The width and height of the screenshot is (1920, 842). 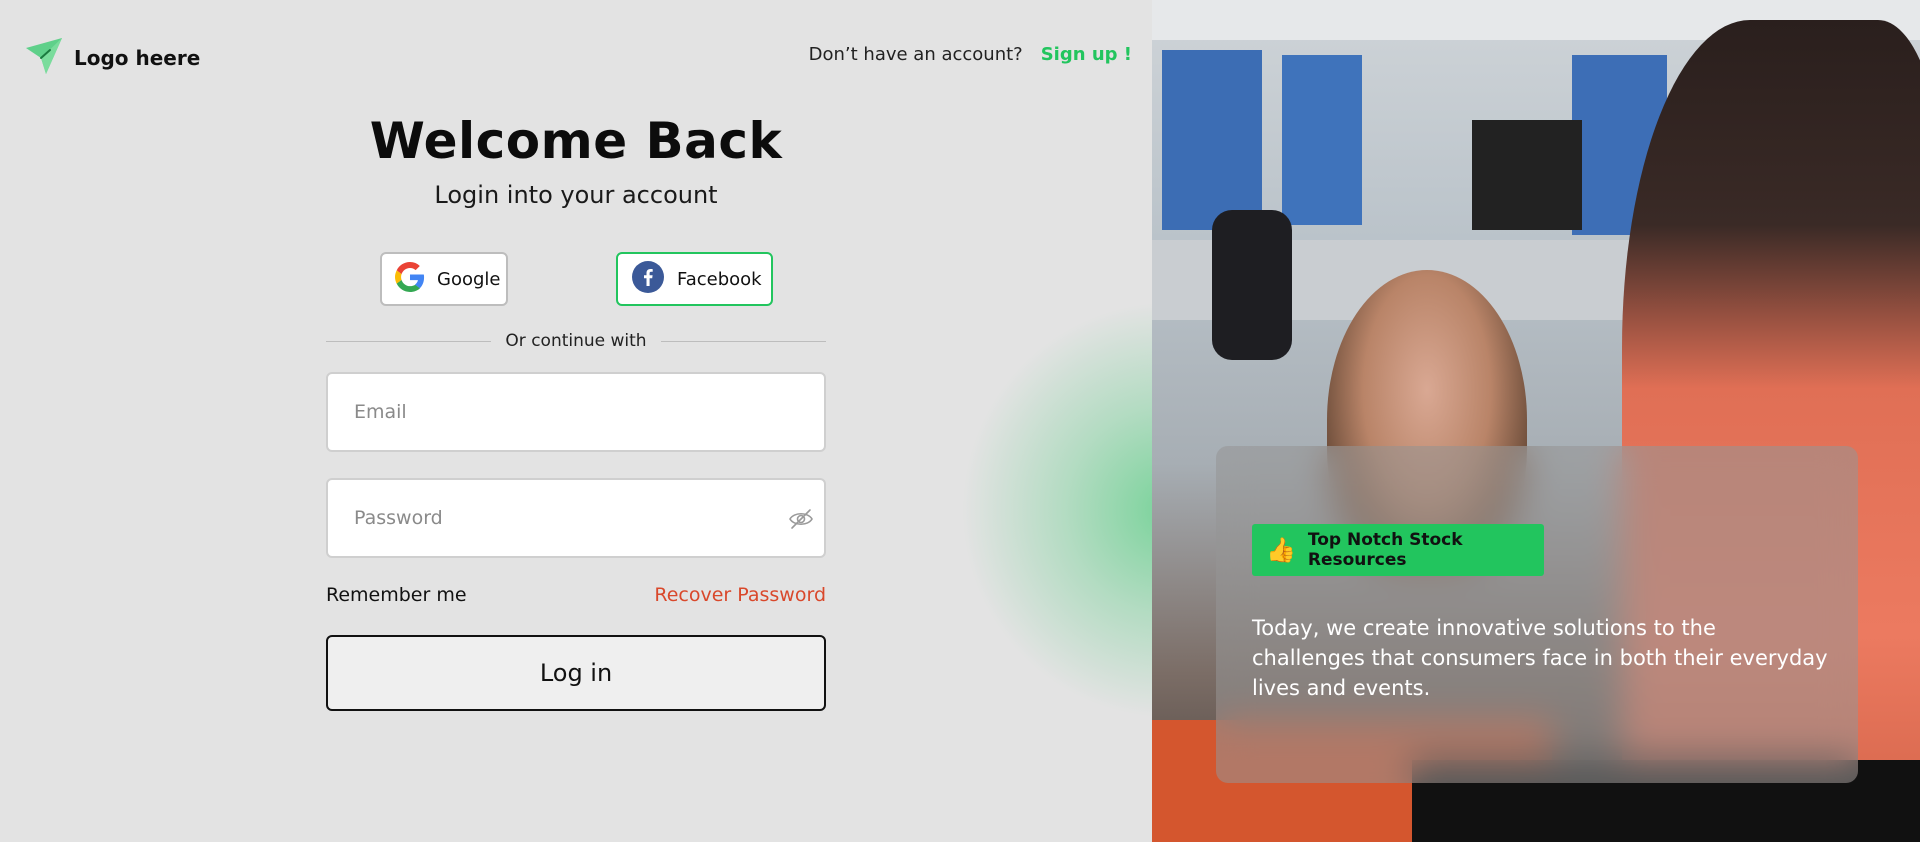 What do you see at coordinates (1527, 175) in the screenshot?
I see `photo-monitor` at bounding box center [1527, 175].